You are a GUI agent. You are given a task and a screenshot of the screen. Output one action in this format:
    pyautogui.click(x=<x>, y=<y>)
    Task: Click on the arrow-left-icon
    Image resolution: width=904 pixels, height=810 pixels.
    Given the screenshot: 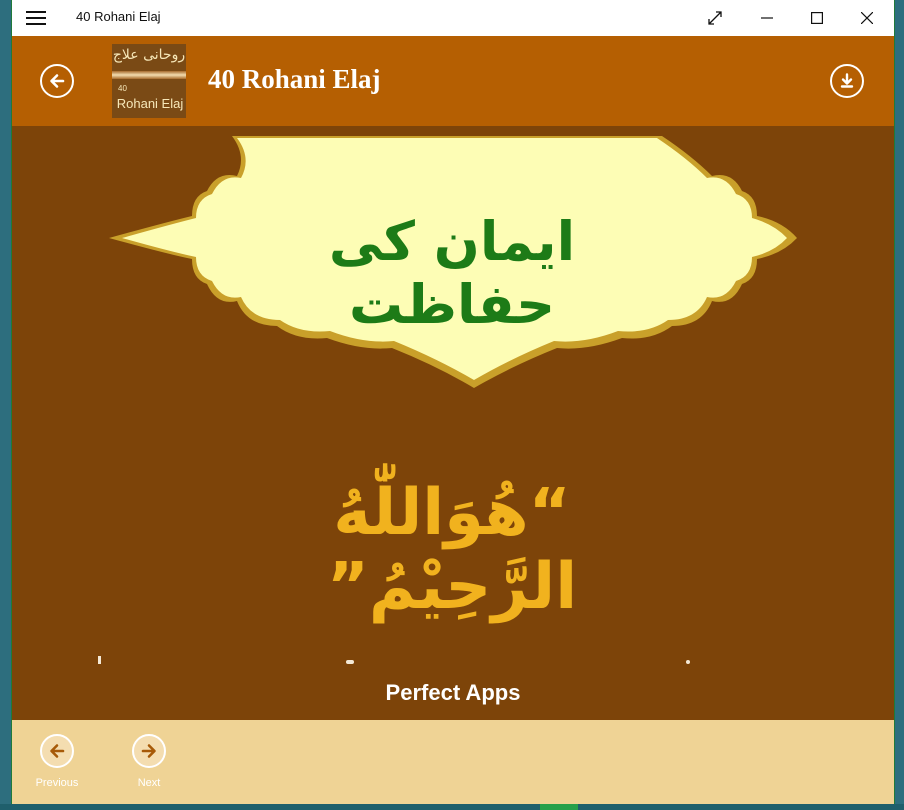 What is the action you would take?
    pyautogui.click(x=57, y=81)
    